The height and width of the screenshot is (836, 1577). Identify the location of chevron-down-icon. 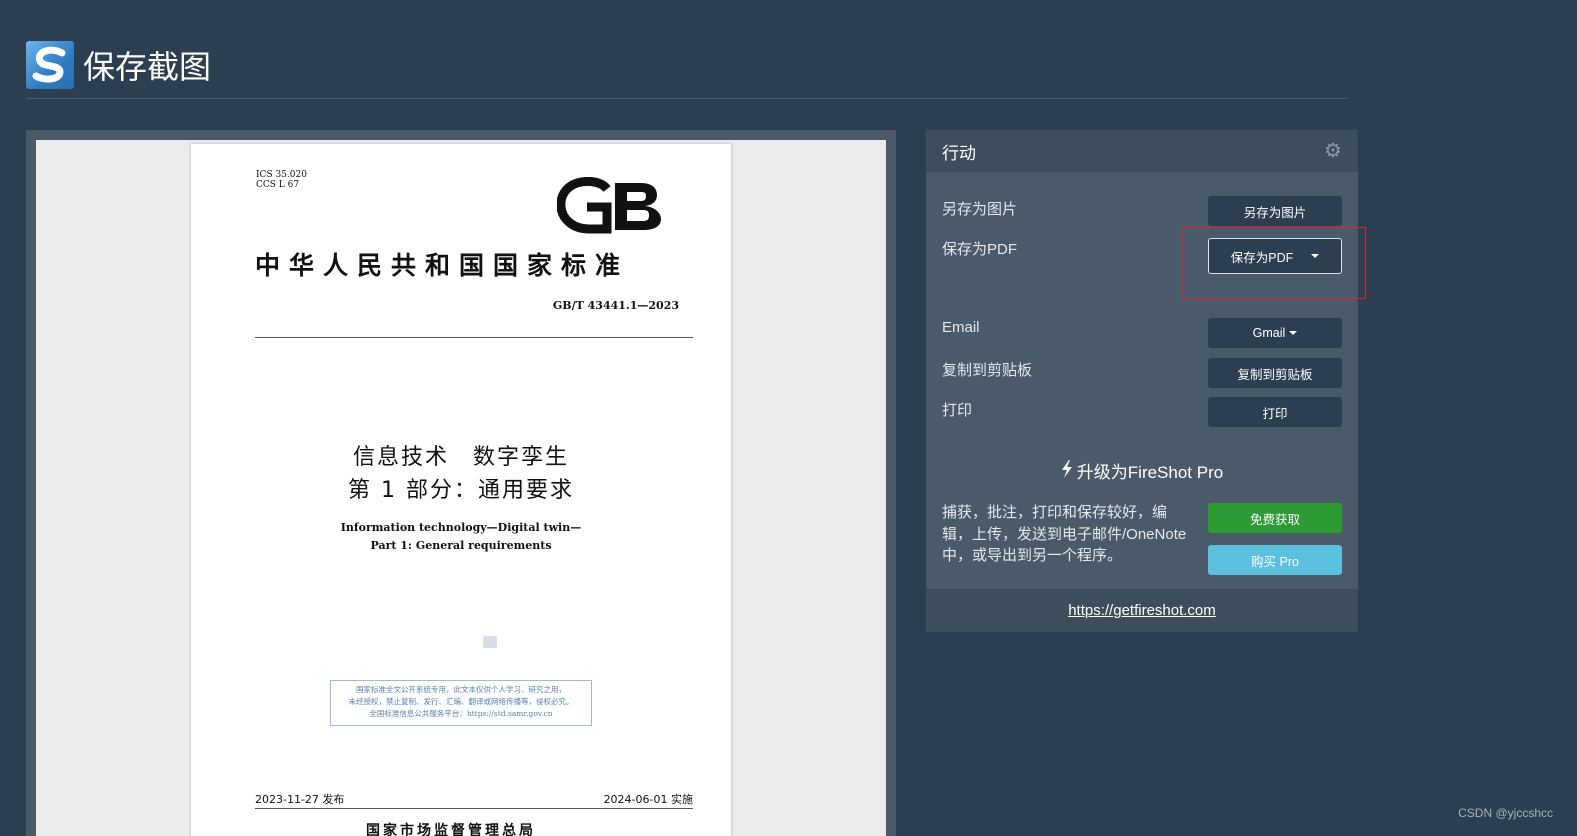
(1293, 333).